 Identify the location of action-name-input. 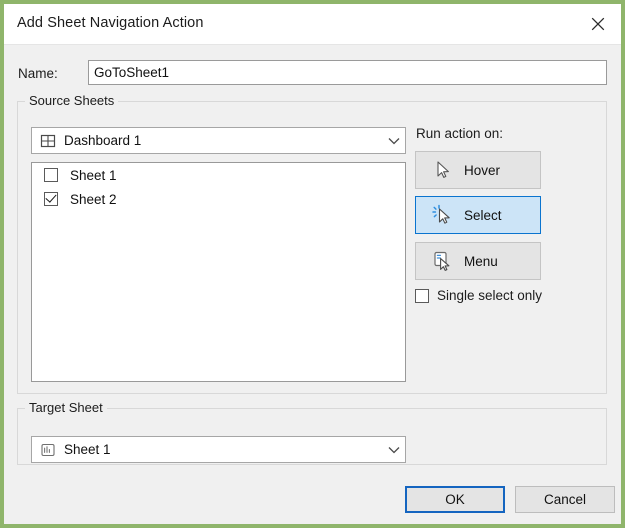
(347, 72).